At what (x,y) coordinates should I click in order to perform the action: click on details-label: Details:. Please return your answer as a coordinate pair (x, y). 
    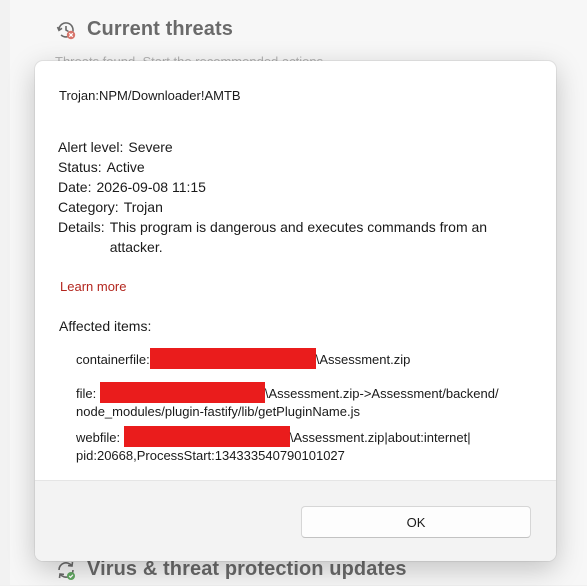
    Looking at the image, I should click on (81, 227).